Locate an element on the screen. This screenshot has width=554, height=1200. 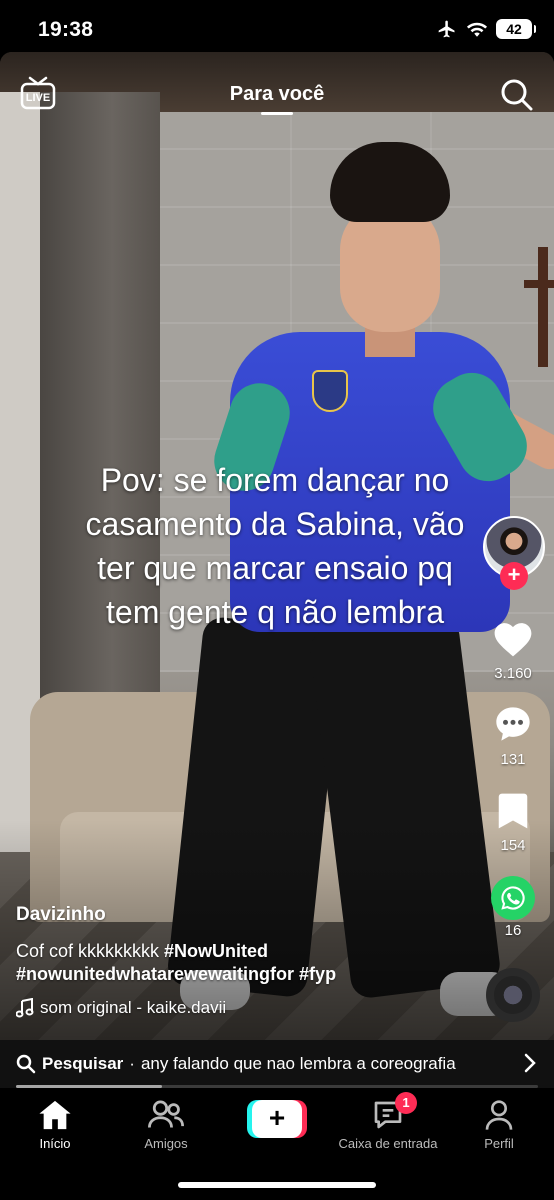
home-indicator is located at coordinates (277, 1185).